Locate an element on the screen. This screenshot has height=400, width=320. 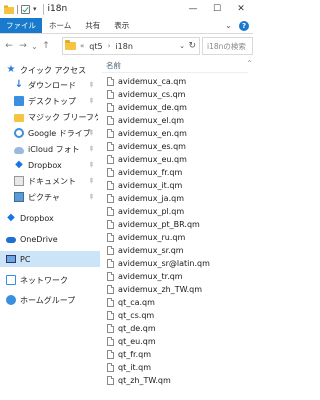
file-row: avidemux_zh_TW.qm is located at coordinates (176, 289).